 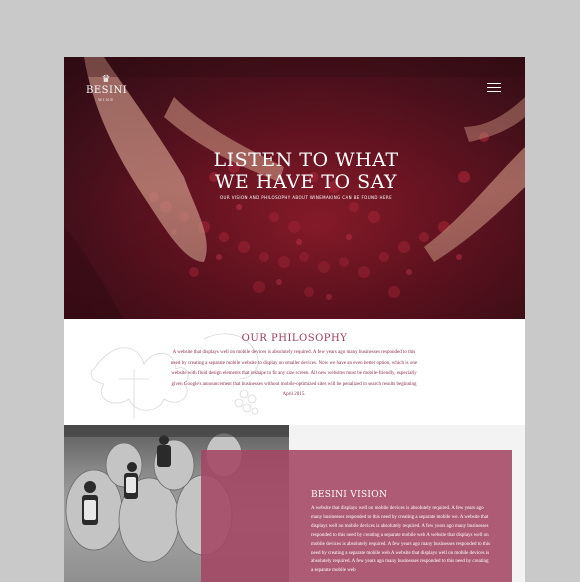 What do you see at coordinates (494, 88) in the screenshot?
I see `hamburger-icon` at bounding box center [494, 88].